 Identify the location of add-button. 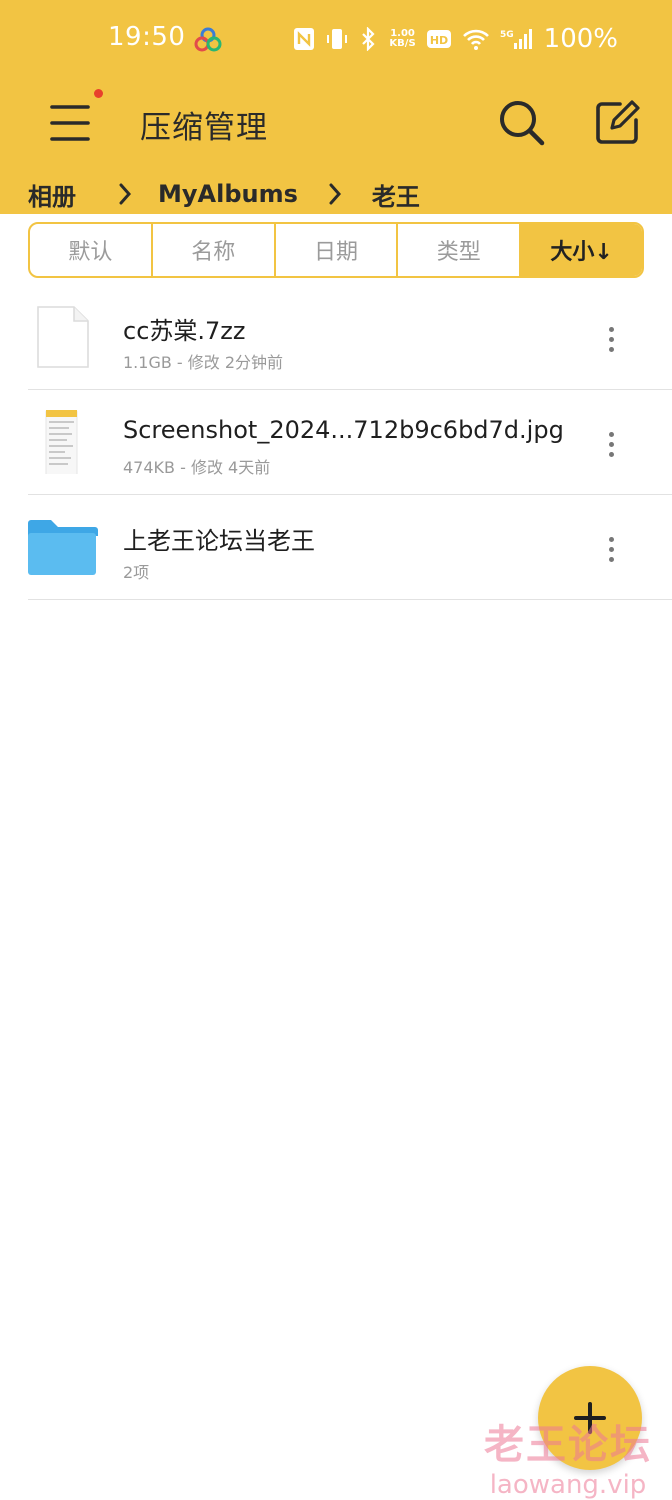
(590, 1418).